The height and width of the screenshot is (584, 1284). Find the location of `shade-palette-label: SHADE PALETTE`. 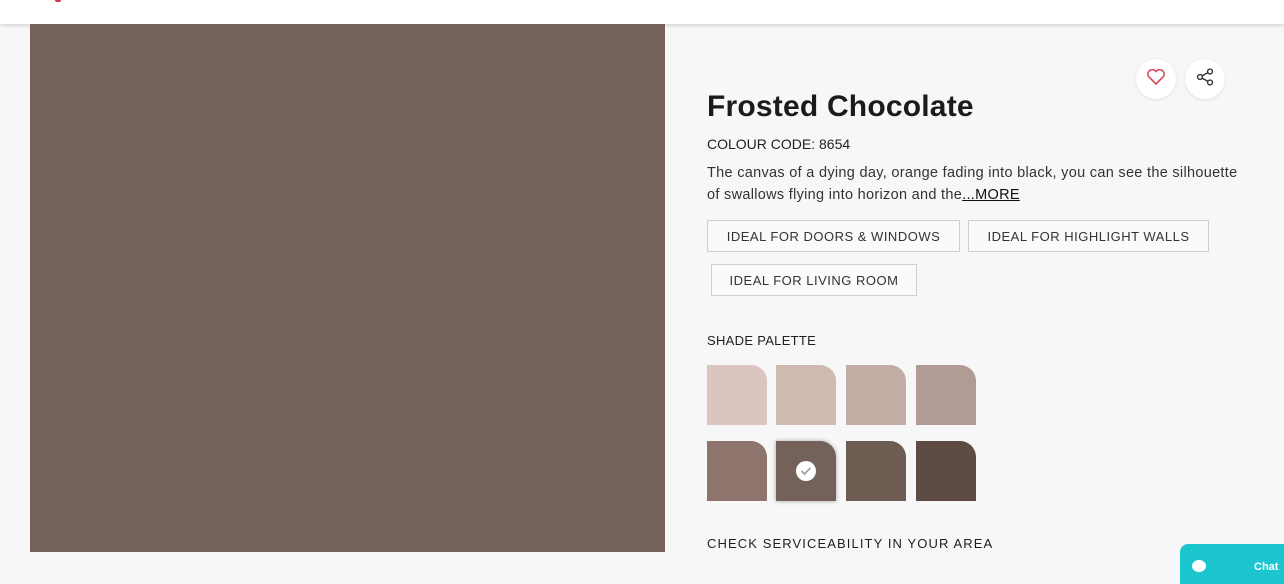

shade-palette-label: SHADE PALETTE is located at coordinates (762, 340).